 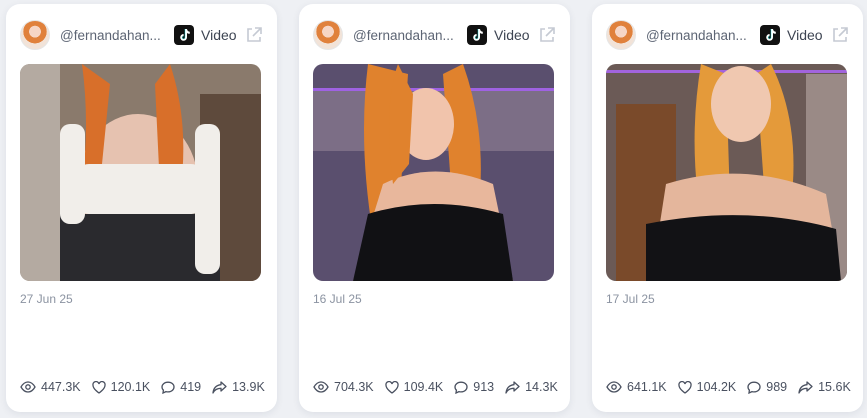 I want to click on comments-count: 419, so click(x=191, y=387).